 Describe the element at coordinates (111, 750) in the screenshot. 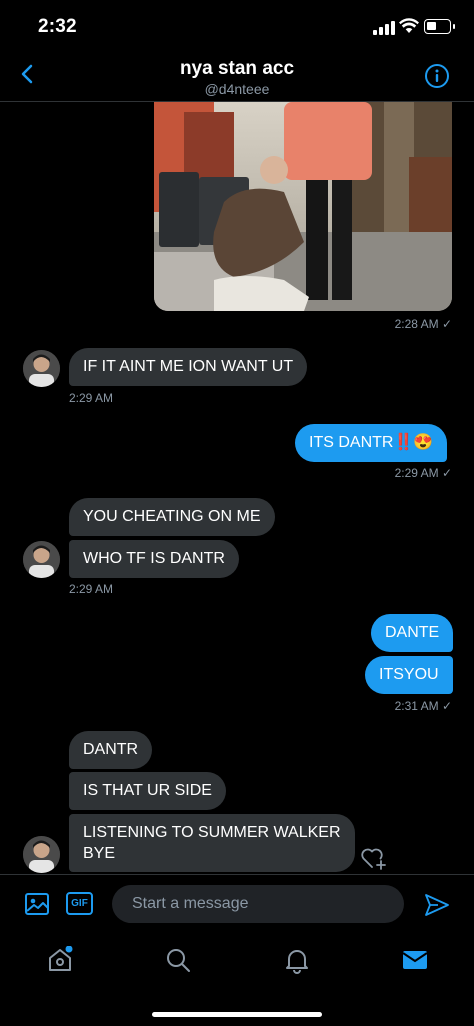

I see `incoming-message: DANTR` at that location.